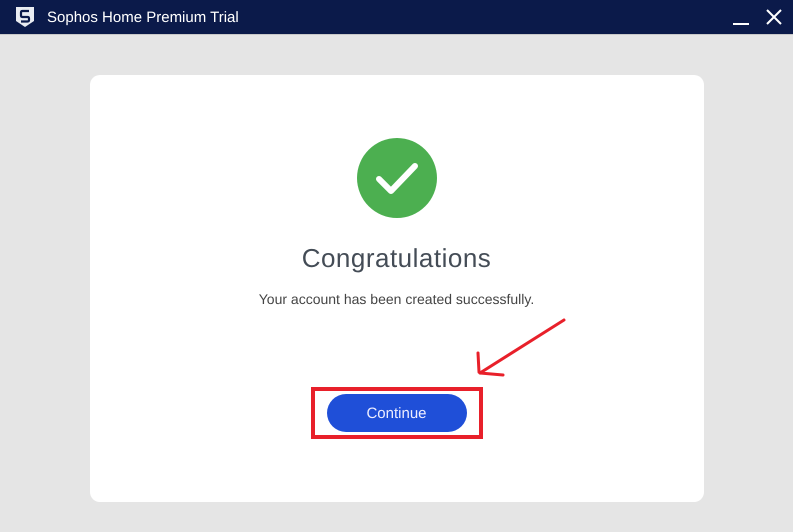  Describe the element at coordinates (25, 17) in the screenshot. I see `shield-logo-icon` at that location.